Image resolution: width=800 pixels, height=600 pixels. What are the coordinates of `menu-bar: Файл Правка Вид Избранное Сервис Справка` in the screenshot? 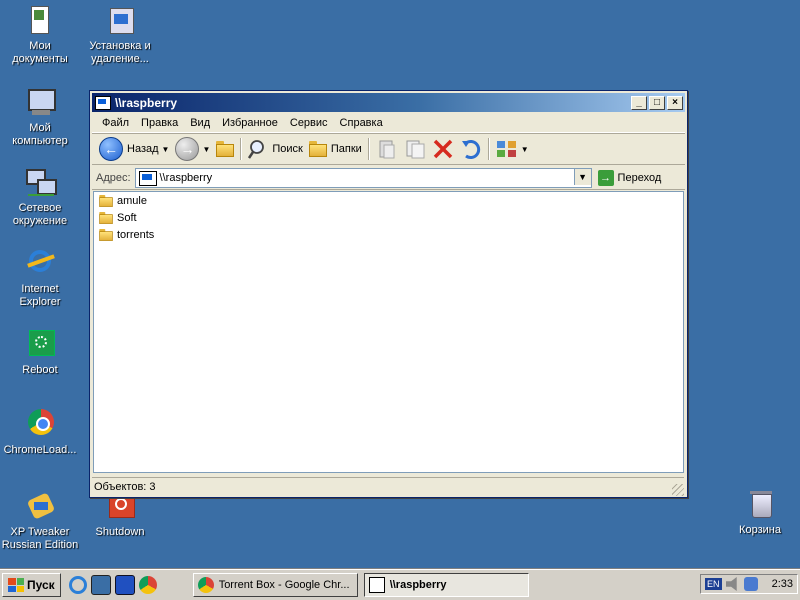 It's located at (388, 123).